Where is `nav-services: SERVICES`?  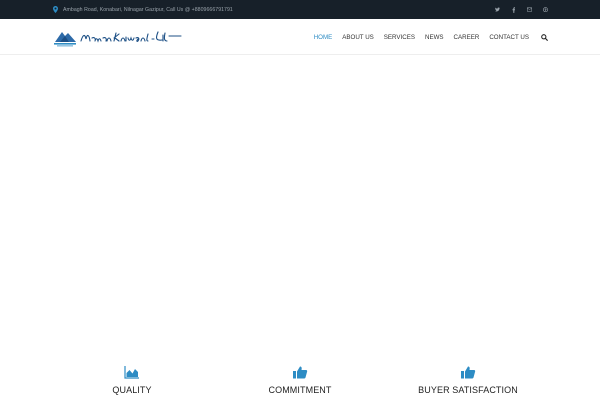
nav-services: SERVICES is located at coordinates (399, 37).